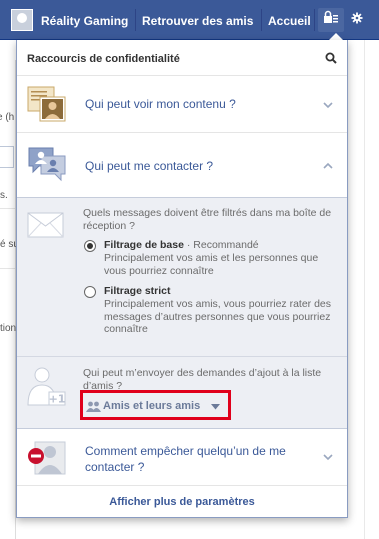  Describe the element at coordinates (8, 299) in the screenshot. I see `background-page` at that location.